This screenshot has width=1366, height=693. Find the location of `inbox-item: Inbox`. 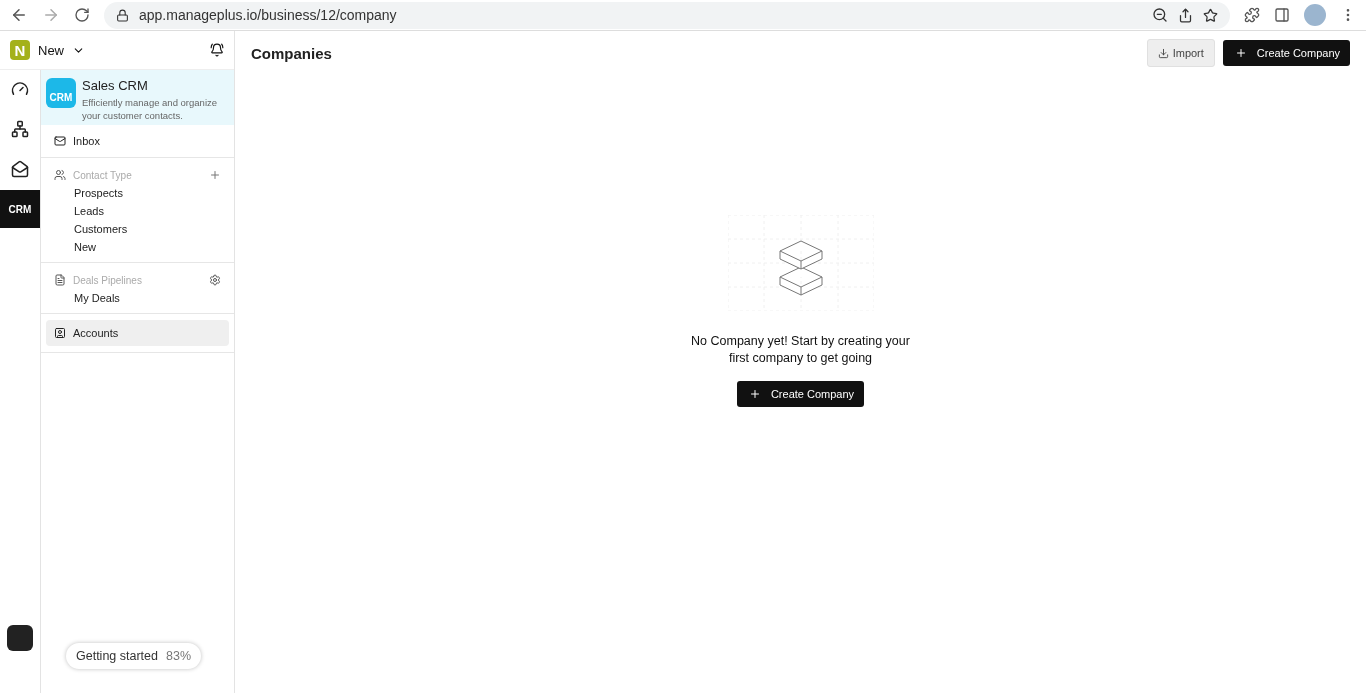

inbox-item: Inbox is located at coordinates (137, 141).